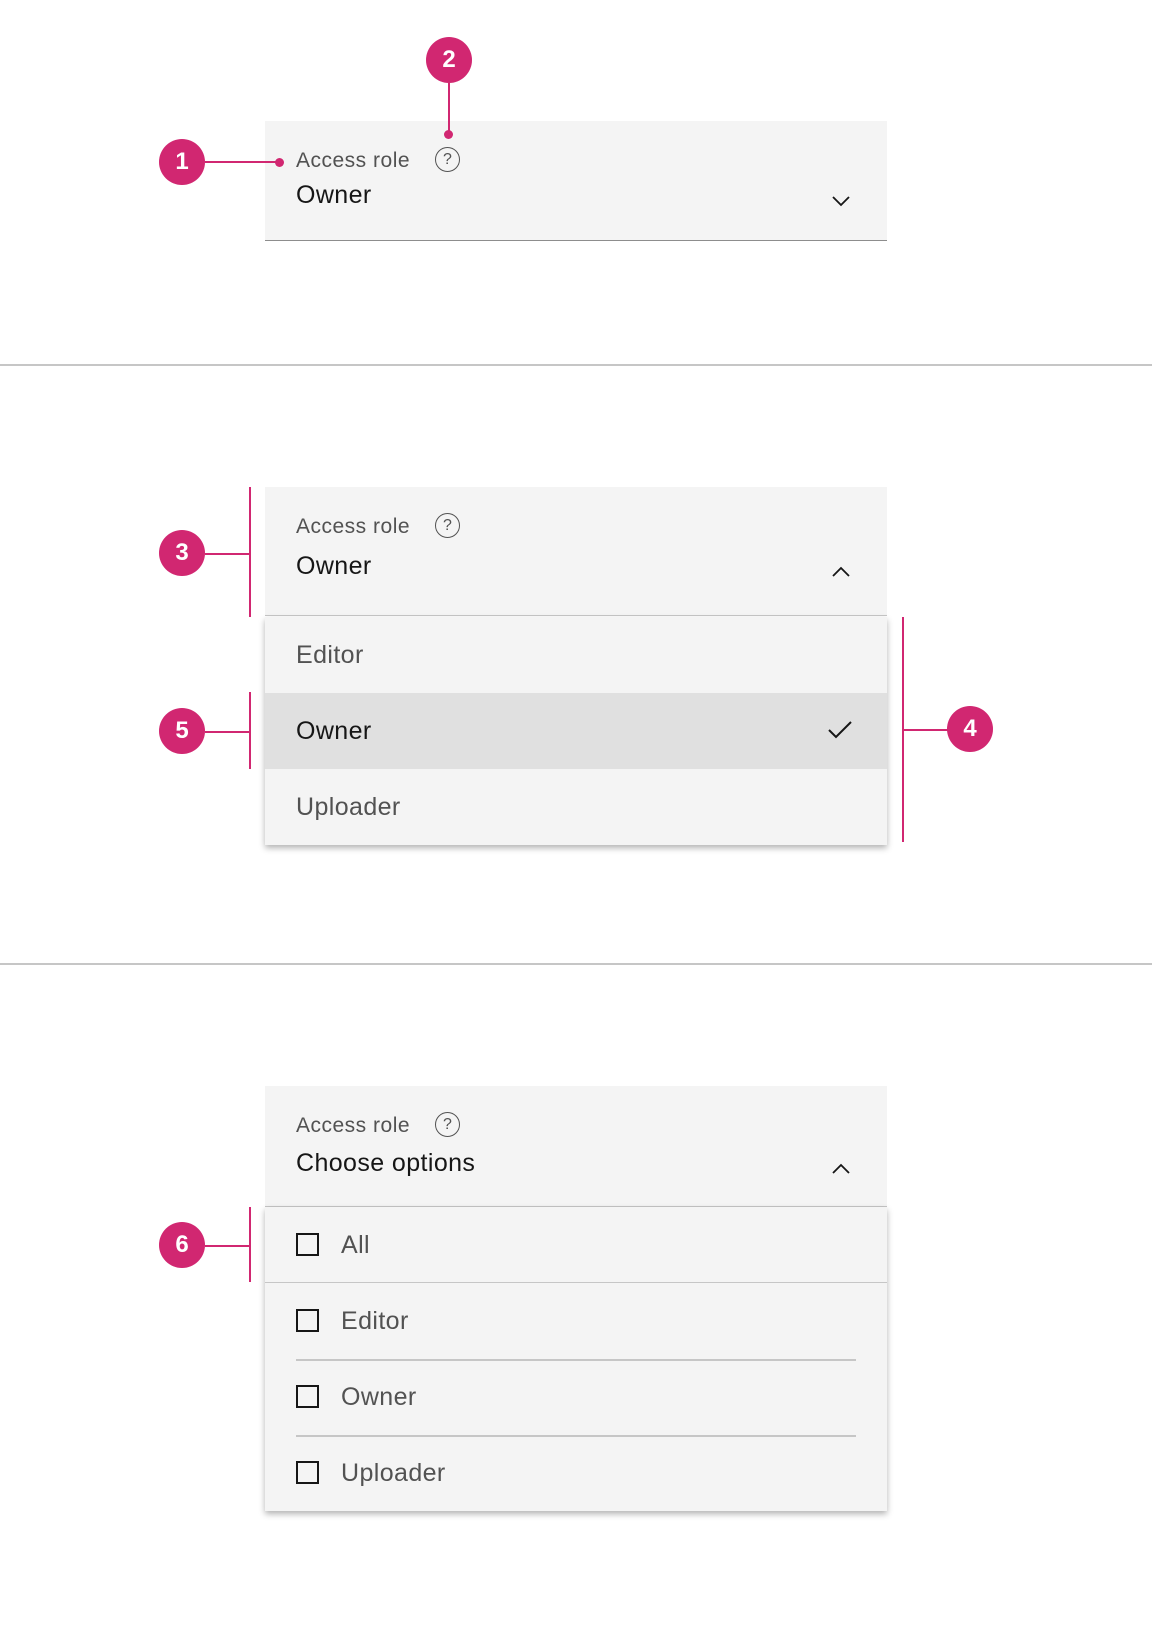 This screenshot has width=1152, height=1631. What do you see at coordinates (576, 551) in the screenshot?
I see `dropdown-open: Access role ? Owner` at bounding box center [576, 551].